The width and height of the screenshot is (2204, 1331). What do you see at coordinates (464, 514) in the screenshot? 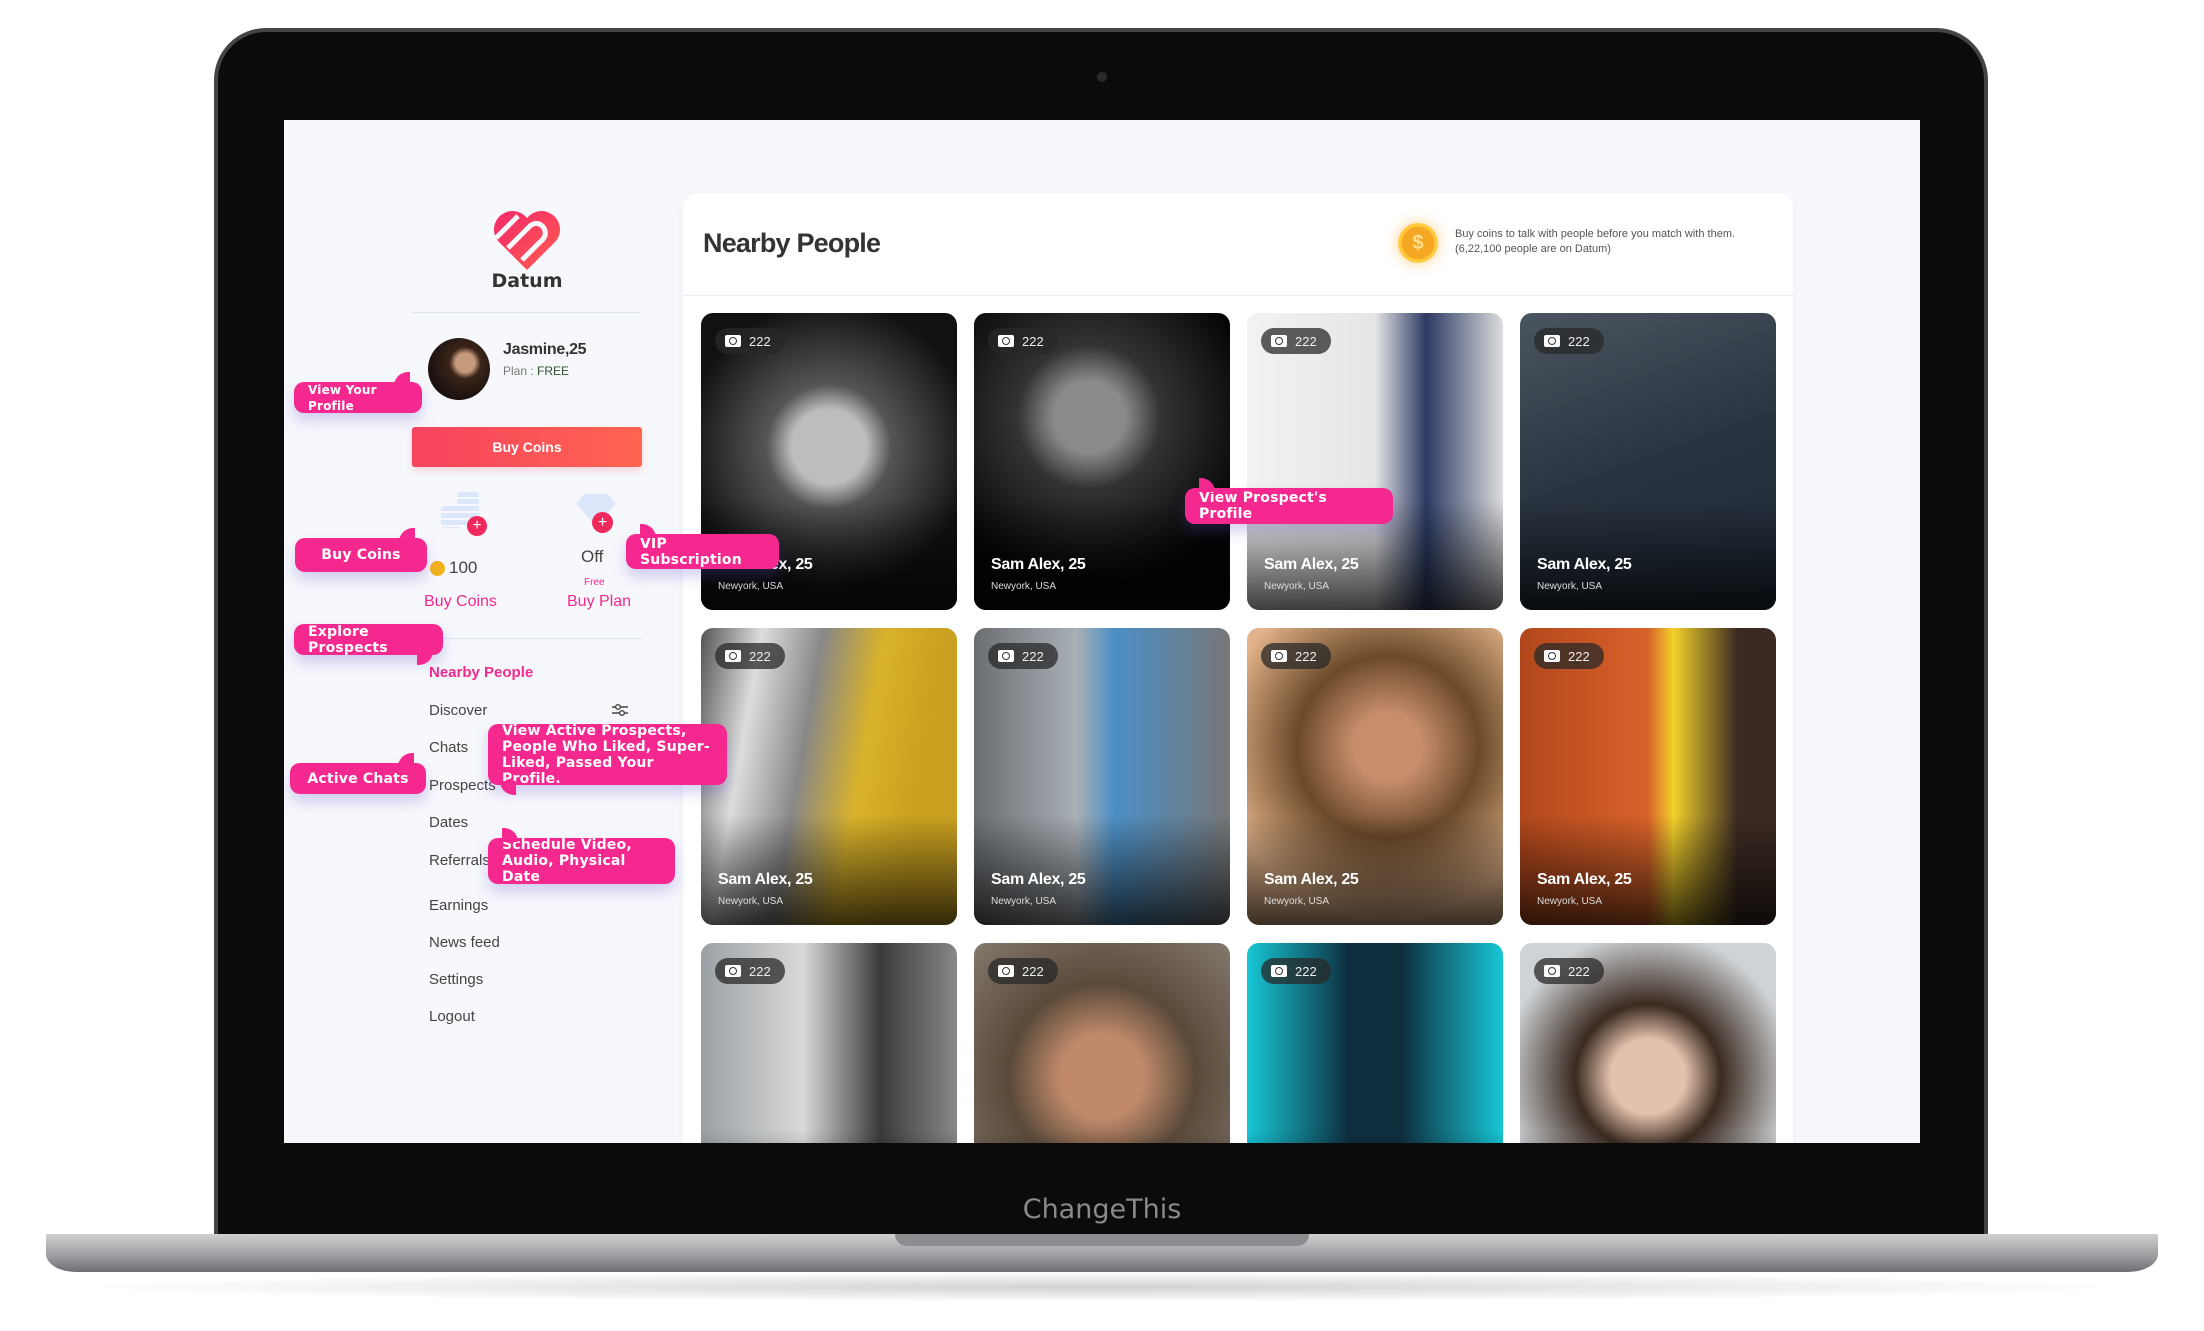
I see `coin-stack-icon: +` at bounding box center [464, 514].